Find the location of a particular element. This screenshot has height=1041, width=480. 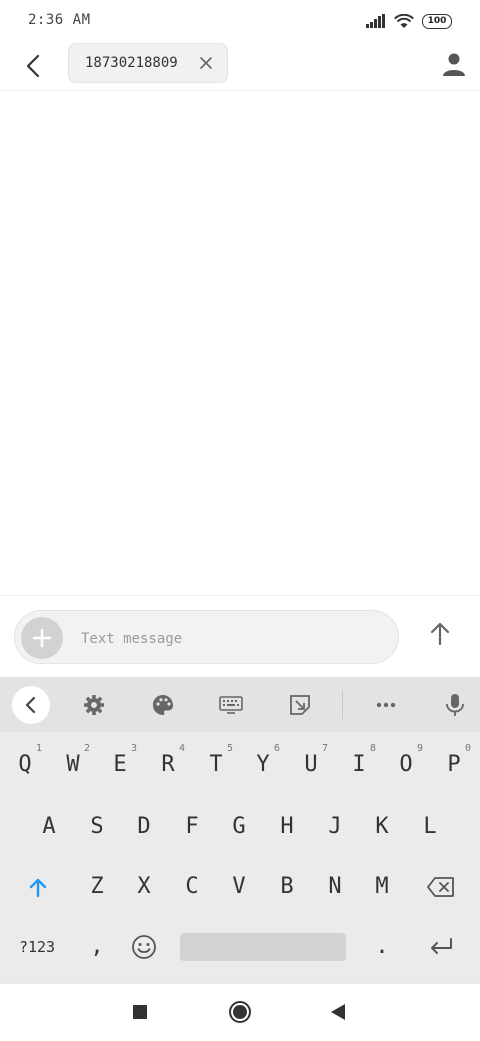

square-icon is located at coordinates (140, 1012).